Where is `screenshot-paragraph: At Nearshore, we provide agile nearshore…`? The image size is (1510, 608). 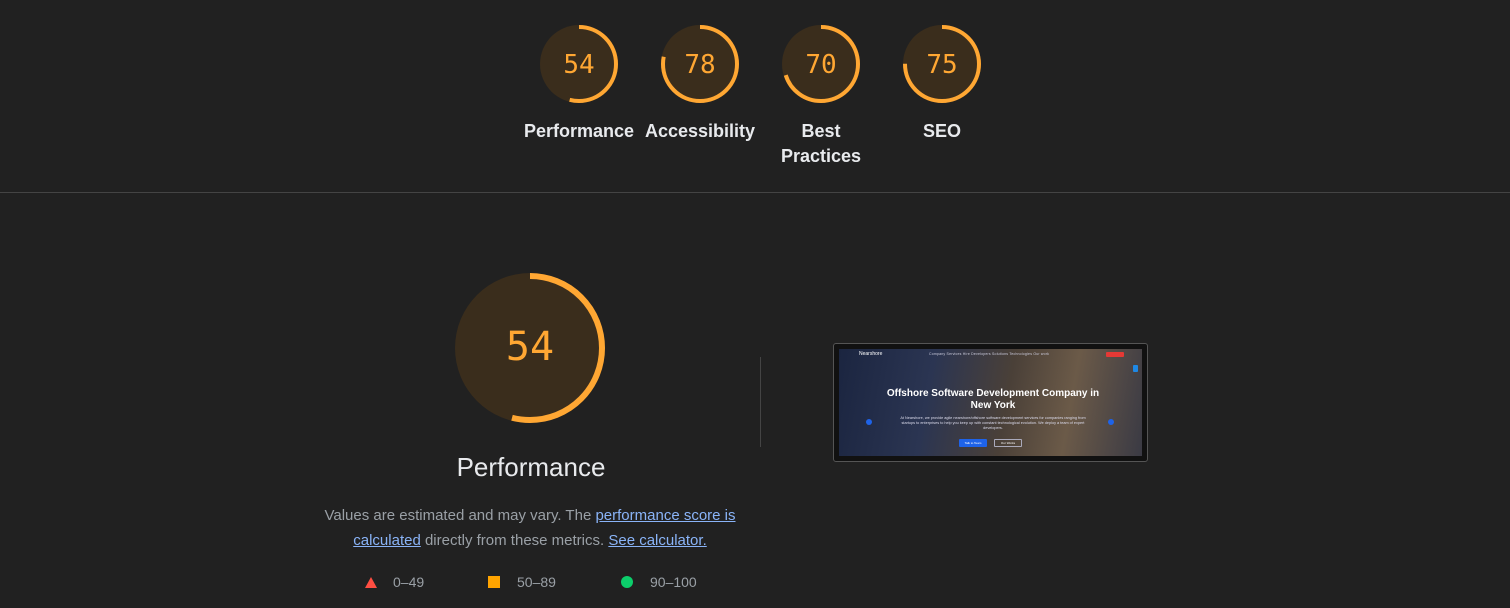
screenshot-paragraph: At Nearshore, we provide agile nearshore… is located at coordinates (993, 423).